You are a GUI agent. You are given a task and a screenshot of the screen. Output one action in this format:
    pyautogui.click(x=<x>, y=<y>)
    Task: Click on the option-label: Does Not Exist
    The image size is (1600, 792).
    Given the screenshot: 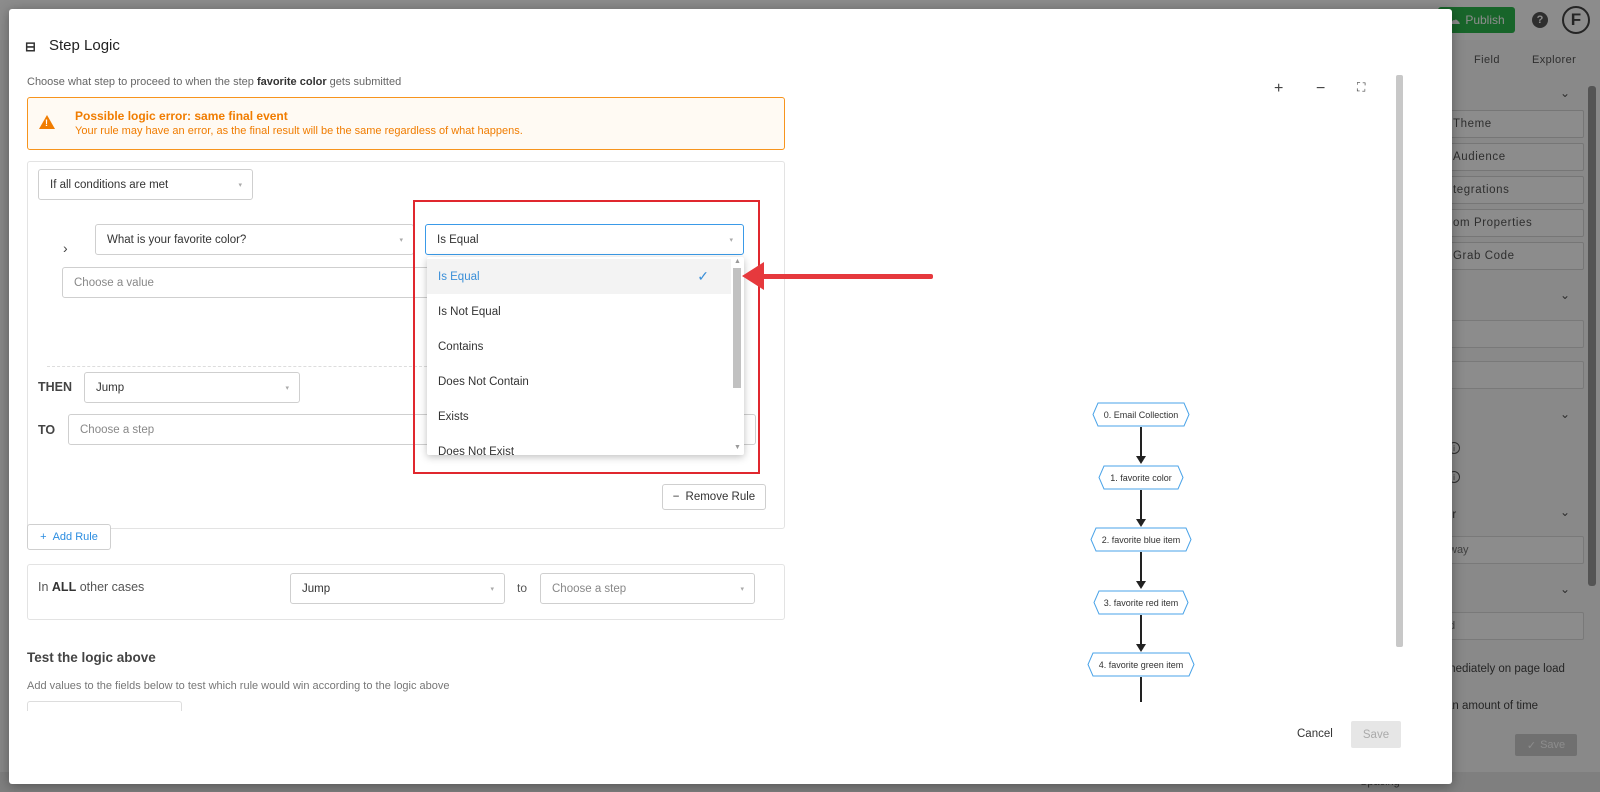 What is the action you would take?
    pyautogui.click(x=476, y=450)
    